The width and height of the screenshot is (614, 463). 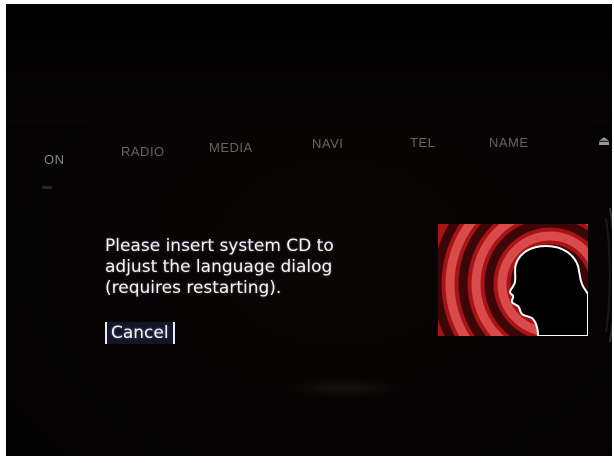 I want to click on voice-head-icon, so click(x=513, y=280).